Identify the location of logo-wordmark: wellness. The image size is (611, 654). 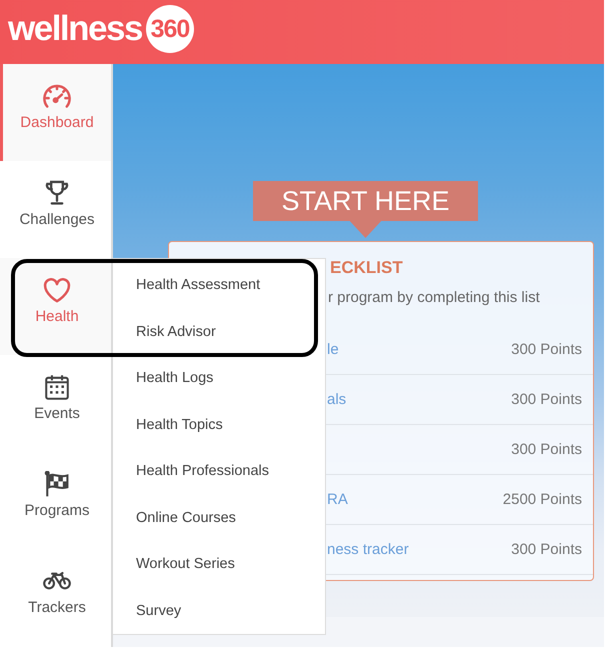
(75, 29).